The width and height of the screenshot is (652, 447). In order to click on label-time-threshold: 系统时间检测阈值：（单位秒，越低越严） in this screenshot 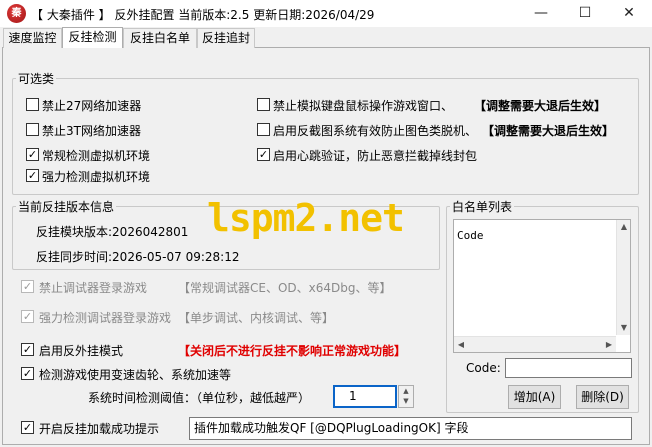, I will do `click(199, 398)`.